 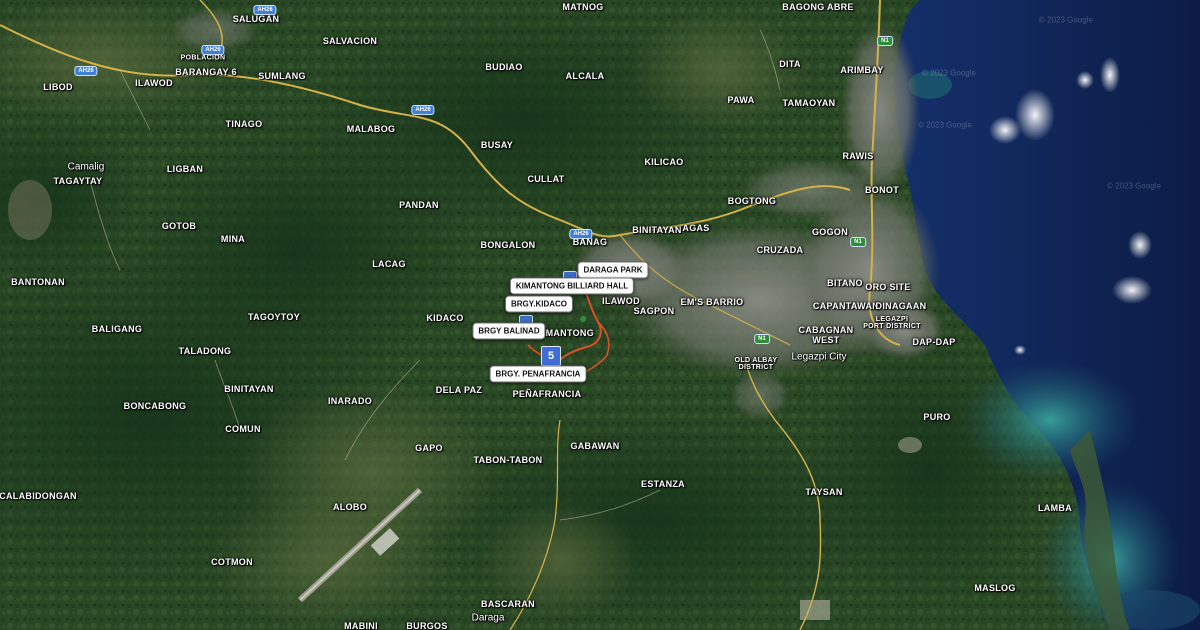 What do you see at coordinates (551, 356) in the screenshot?
I see `route-pin: 5` at bounding box center [551, 356].